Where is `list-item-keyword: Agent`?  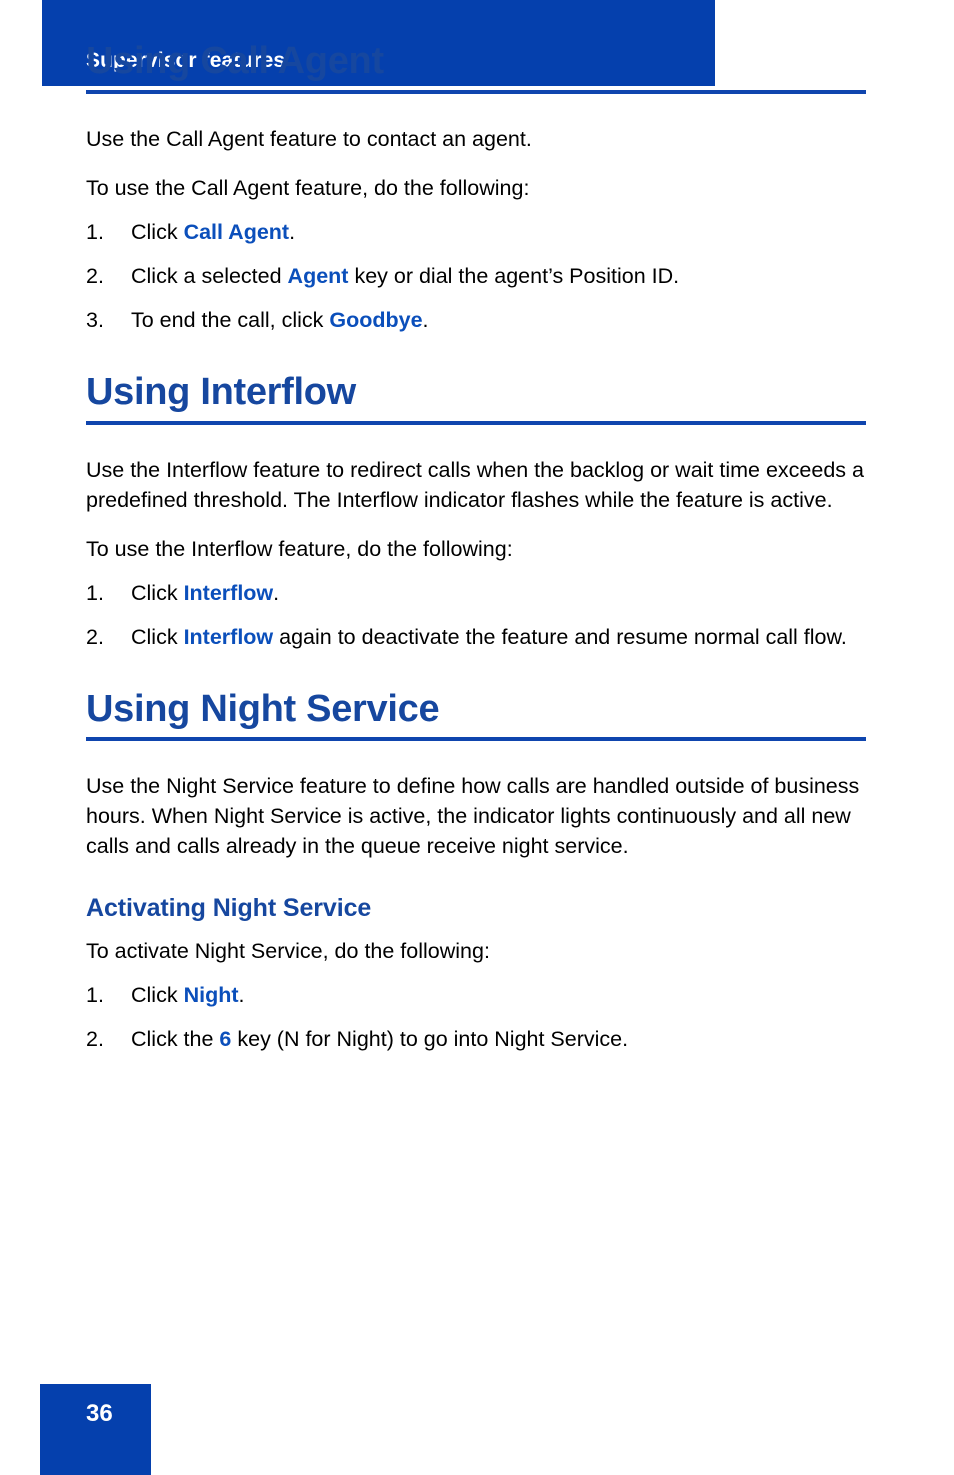
list-item-keyword: Agent is located at coordinates (318, 275).